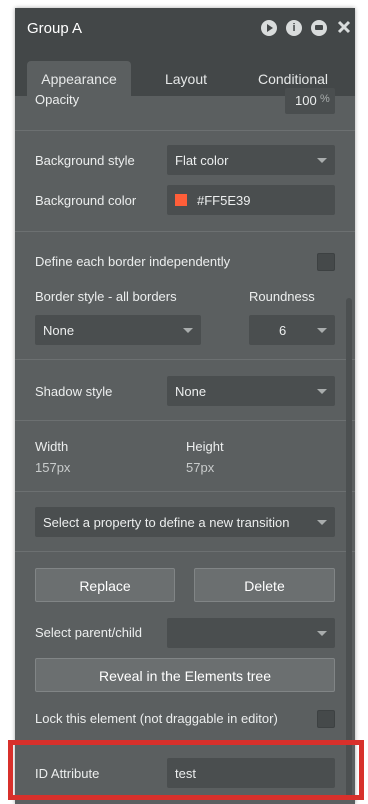  What do you see at coordinates (133, 261) in the screenshot?
I see `border-independent-label: Define each border independently` at bounding box center [133, 261].